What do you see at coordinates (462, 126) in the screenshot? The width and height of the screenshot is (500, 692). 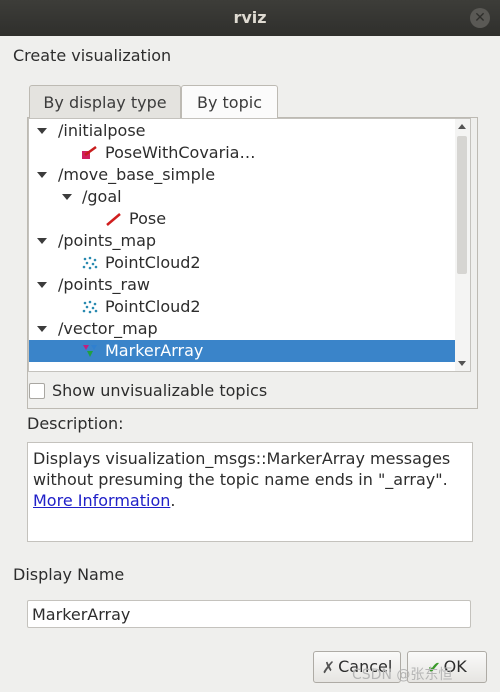 I see `scroll-up-icon` at bounding box center [462, 126].